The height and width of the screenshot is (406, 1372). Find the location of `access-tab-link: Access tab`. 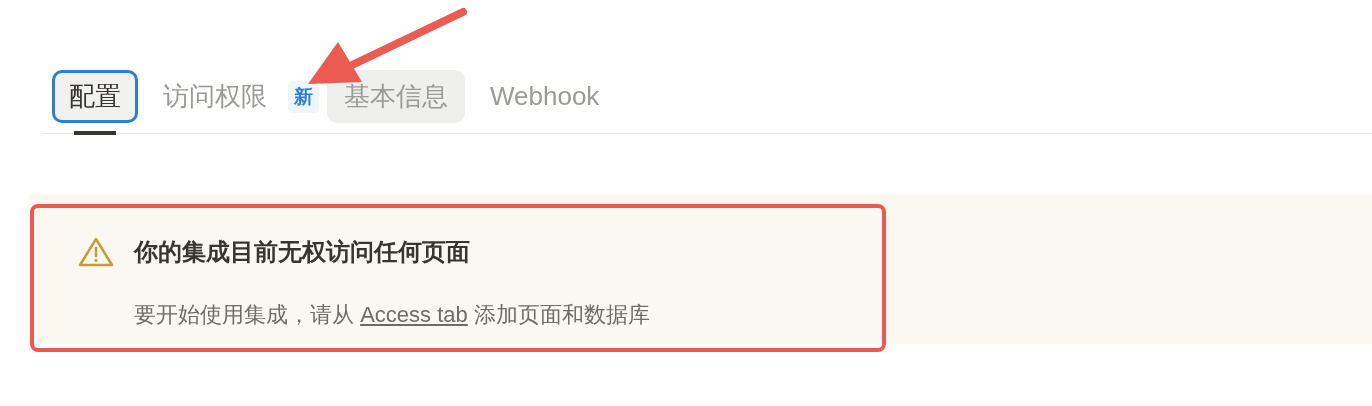

access-tab-link: Access tab is located at coordinates (414, 314).